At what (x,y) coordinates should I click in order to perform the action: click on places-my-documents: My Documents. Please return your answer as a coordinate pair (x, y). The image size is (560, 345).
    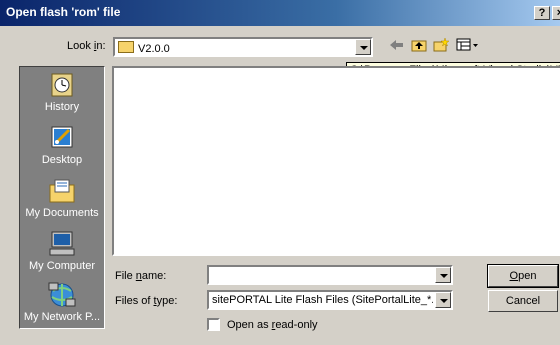
    Looking at the image, I should click on (62, 198).